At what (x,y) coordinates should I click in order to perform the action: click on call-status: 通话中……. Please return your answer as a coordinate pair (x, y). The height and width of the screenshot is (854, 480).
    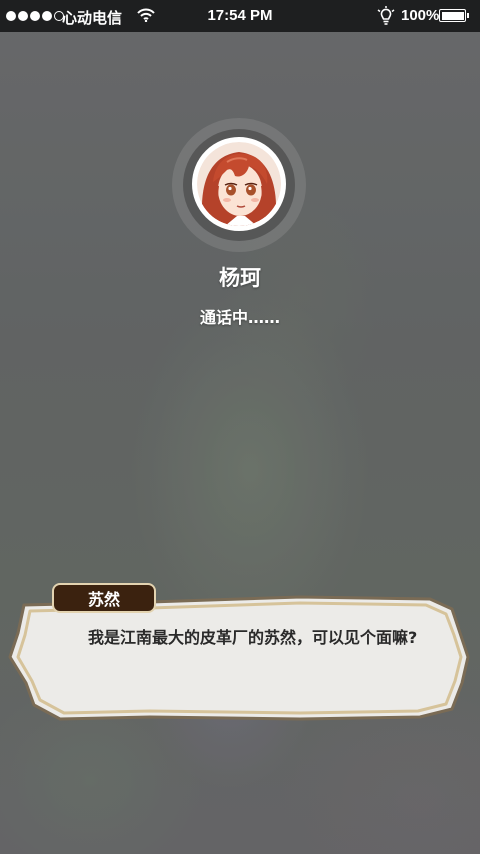
    Looking at the image, I should click on (239, 317).